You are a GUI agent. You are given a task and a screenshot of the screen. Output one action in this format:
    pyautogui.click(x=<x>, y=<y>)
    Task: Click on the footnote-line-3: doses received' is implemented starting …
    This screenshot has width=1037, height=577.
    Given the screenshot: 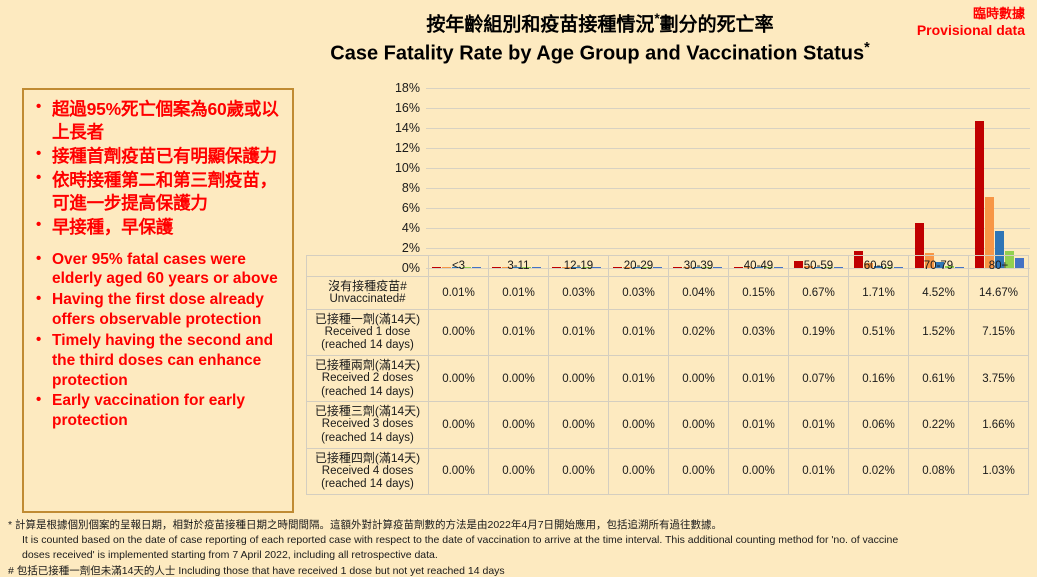 What is the action you would take?
    pyautogui.click(x=230, y=555)
    